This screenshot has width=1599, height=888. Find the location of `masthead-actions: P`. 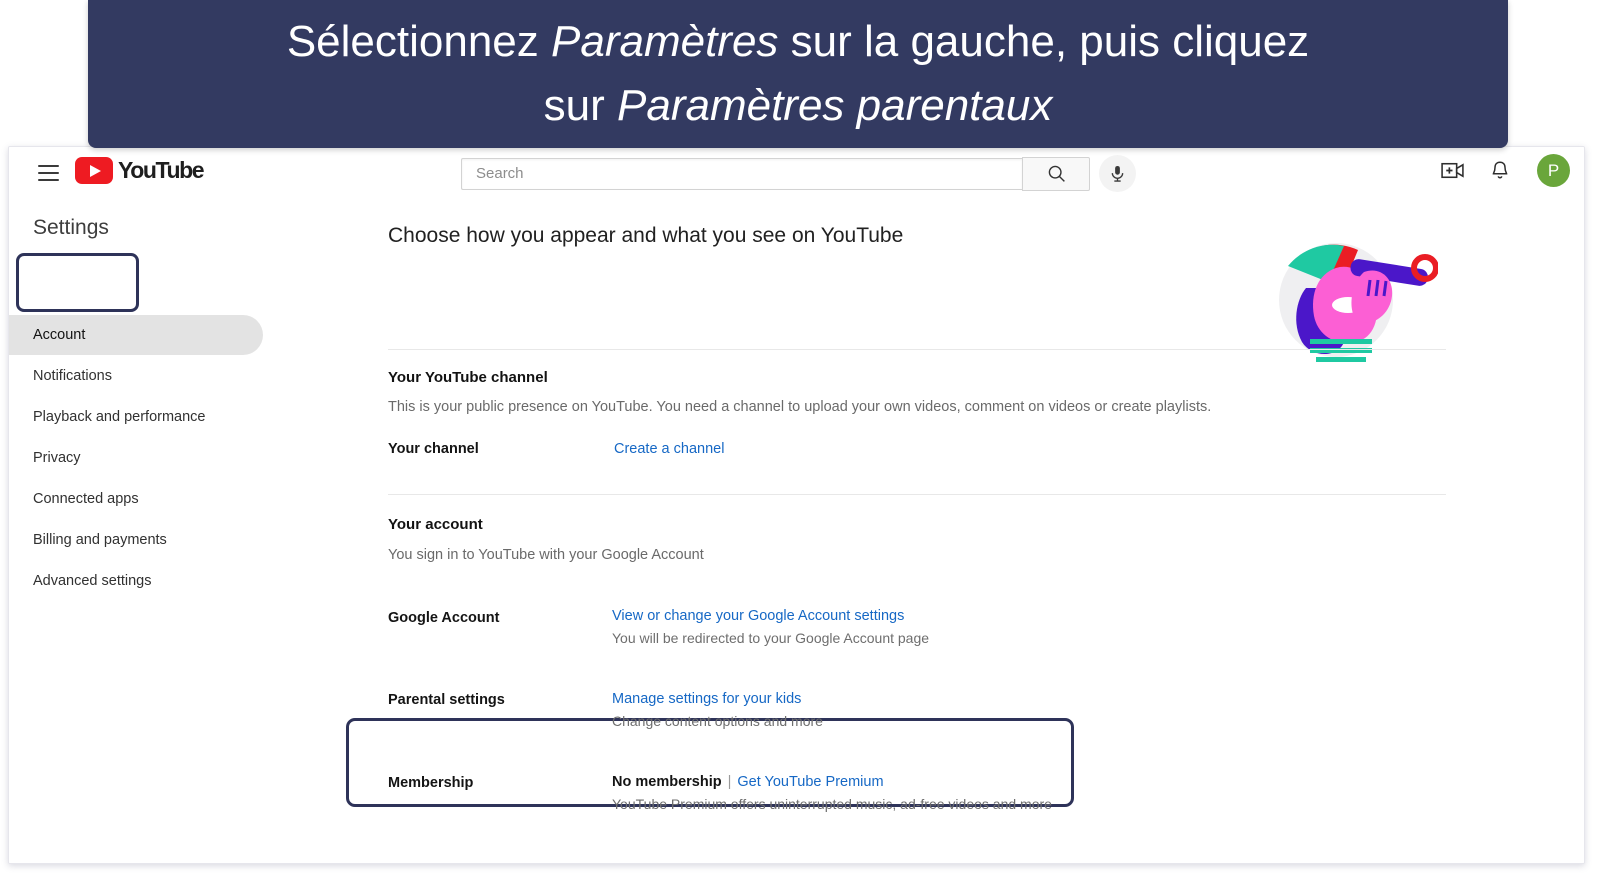

masthead-actions: P is located at coordinates (1504, 170).